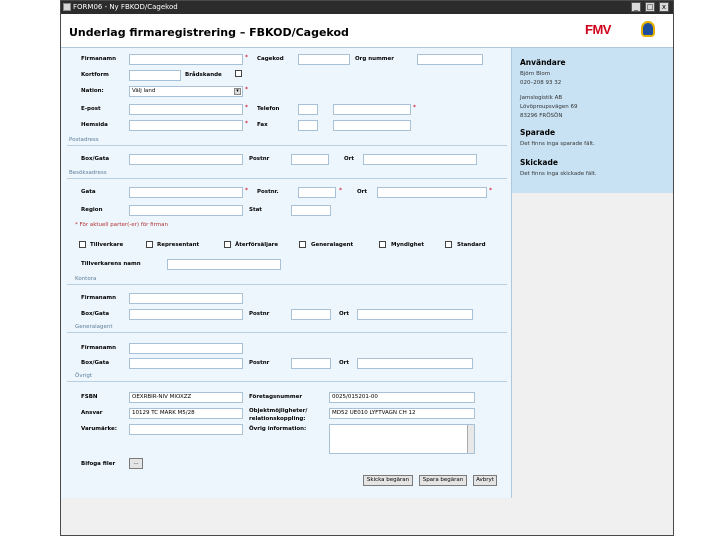 This screenshot has height=540, width=720. Describe the element at coordinates (203, 75) in the screenshot. I see `bradskande-label: Brådskande` at that location.